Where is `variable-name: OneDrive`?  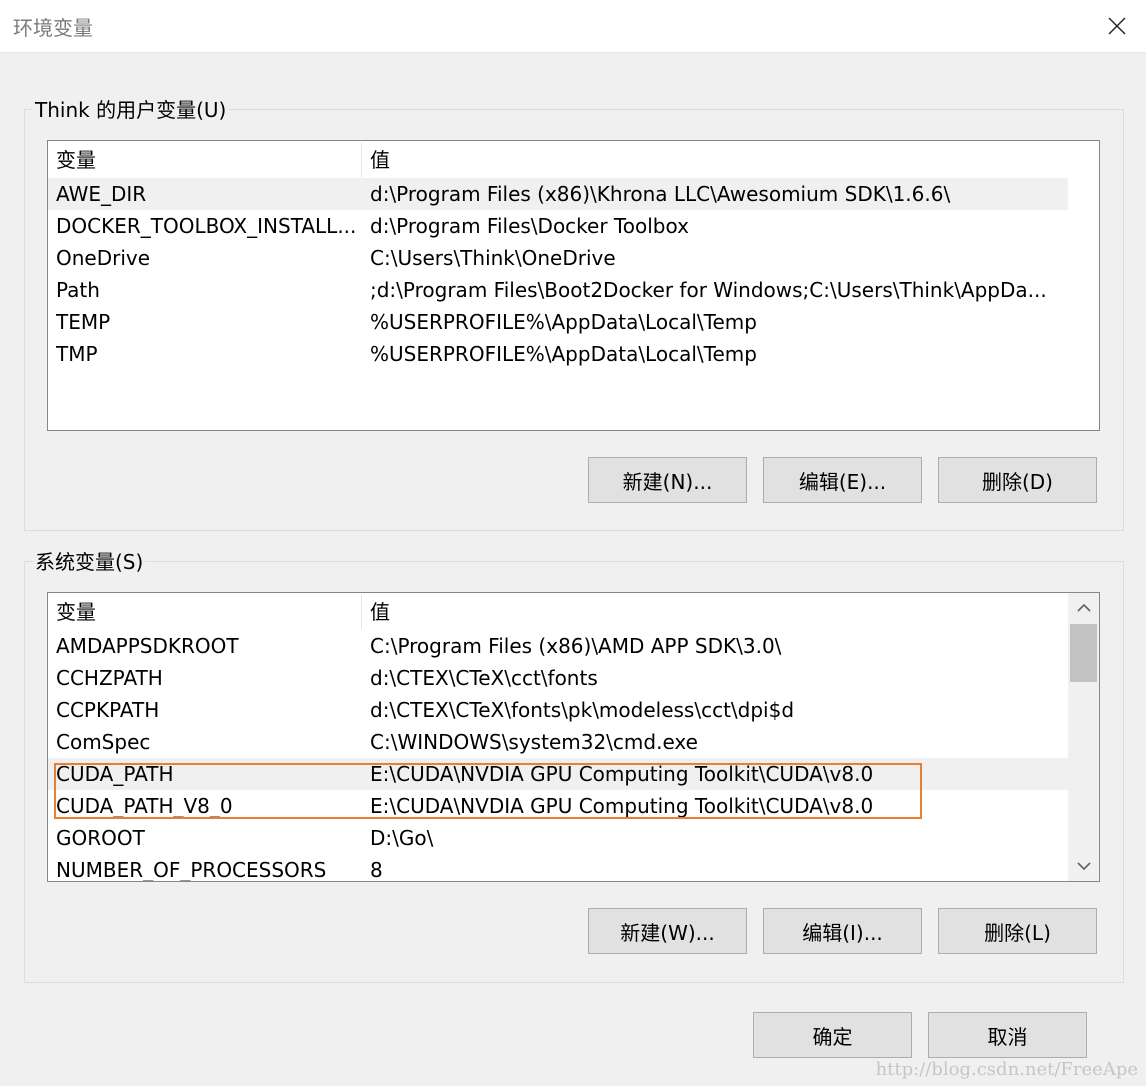
variable-name: OneDrive is located at coordinates (103, 258).